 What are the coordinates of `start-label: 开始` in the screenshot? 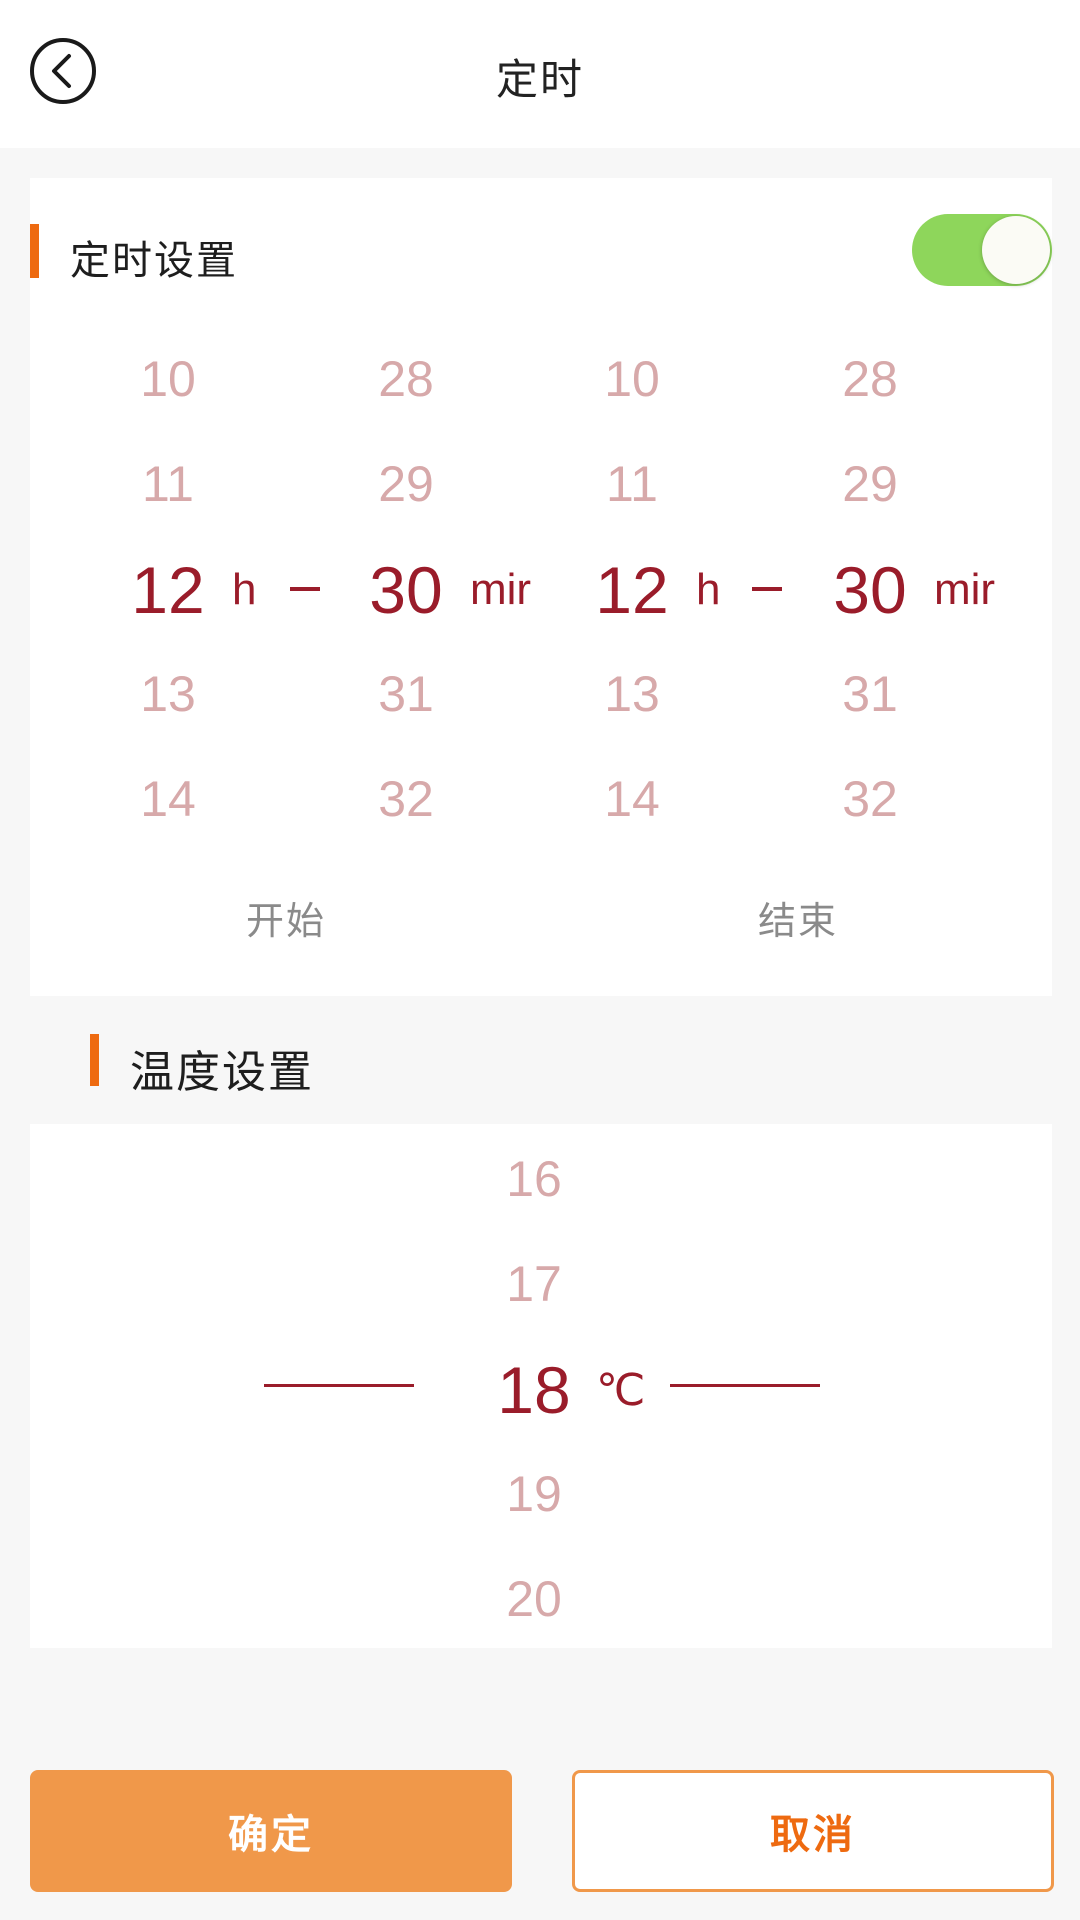 It's located at (286, 922).